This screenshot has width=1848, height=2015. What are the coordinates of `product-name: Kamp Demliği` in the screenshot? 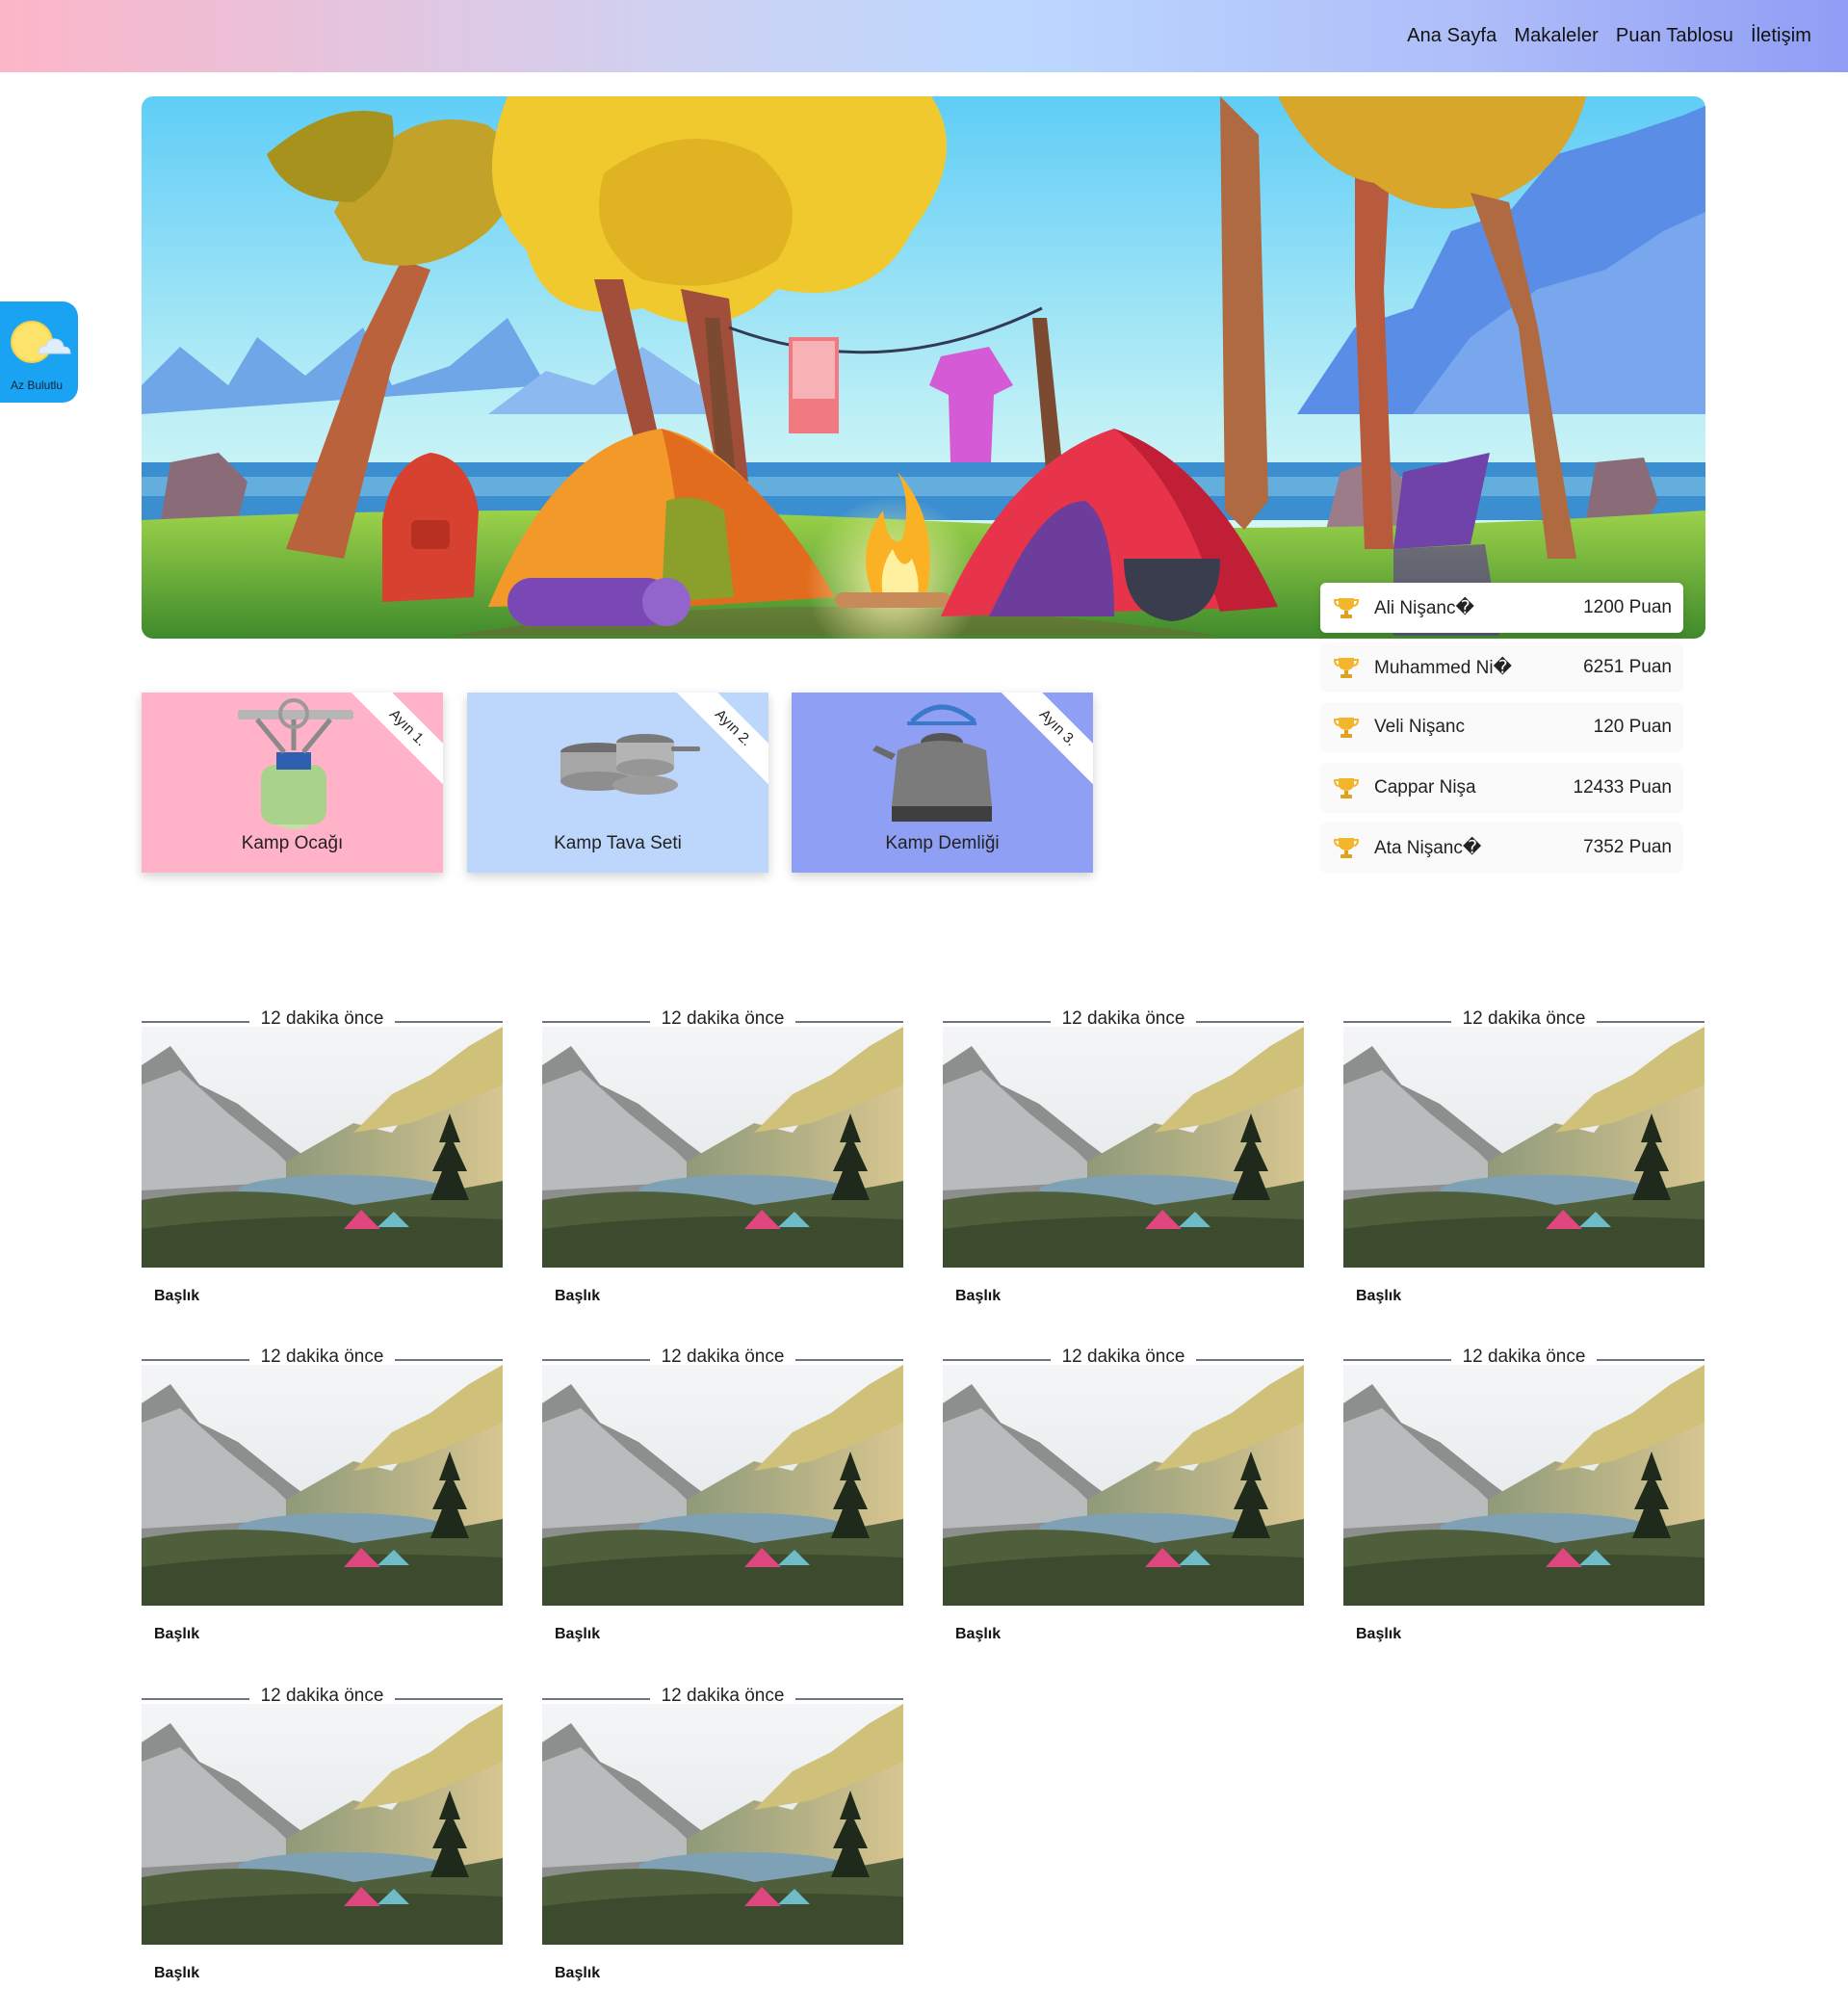 It's located at (942, 843).